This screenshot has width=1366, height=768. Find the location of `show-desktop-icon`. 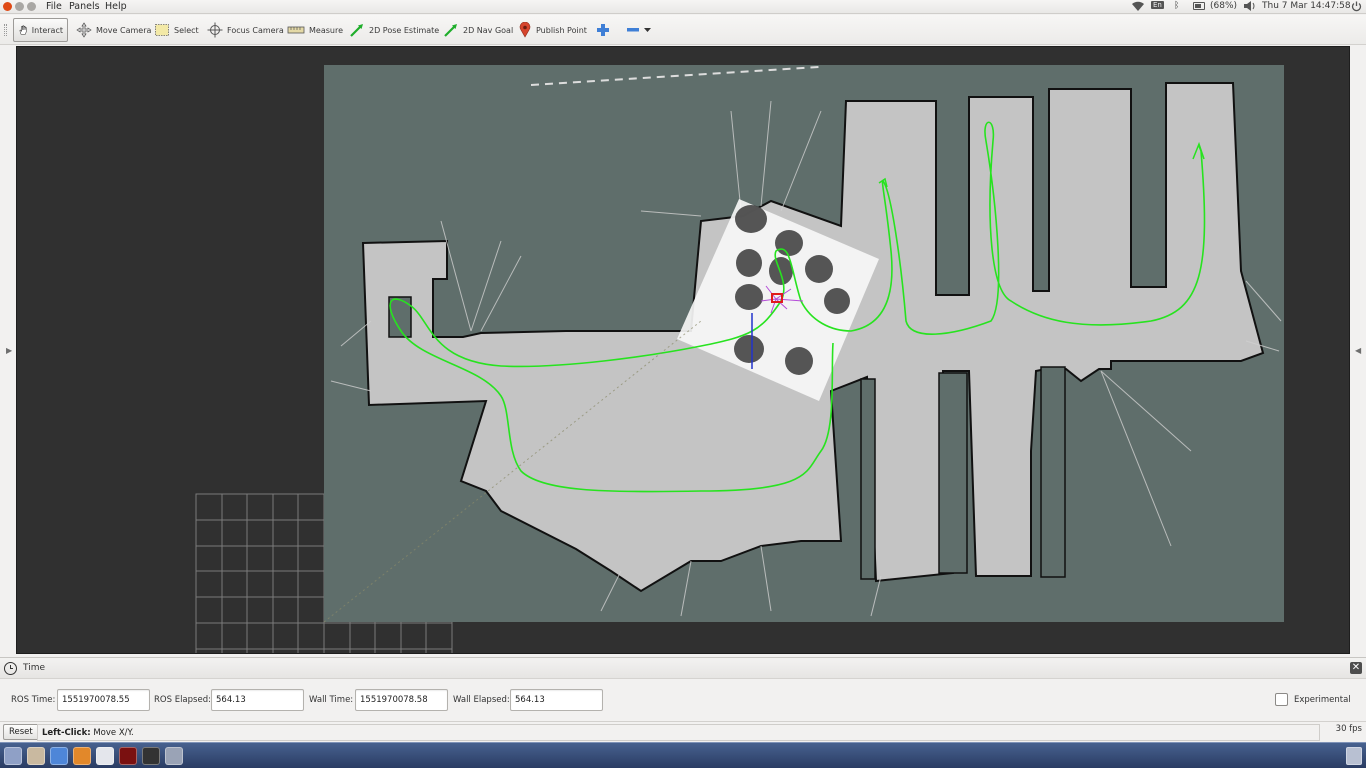

show-desktop-icon is located at coordinates (13, 756).